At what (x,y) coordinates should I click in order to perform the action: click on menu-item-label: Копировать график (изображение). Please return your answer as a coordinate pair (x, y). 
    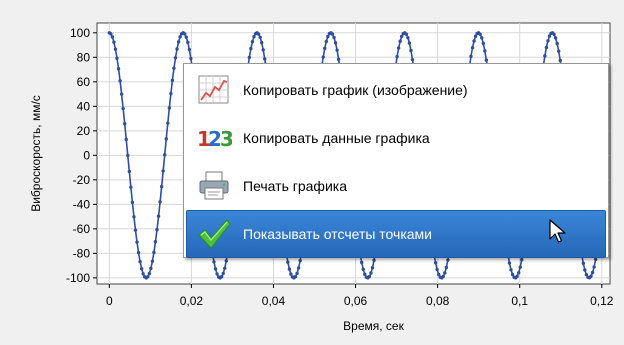
    Looking at the image, I should click on (355, 90).